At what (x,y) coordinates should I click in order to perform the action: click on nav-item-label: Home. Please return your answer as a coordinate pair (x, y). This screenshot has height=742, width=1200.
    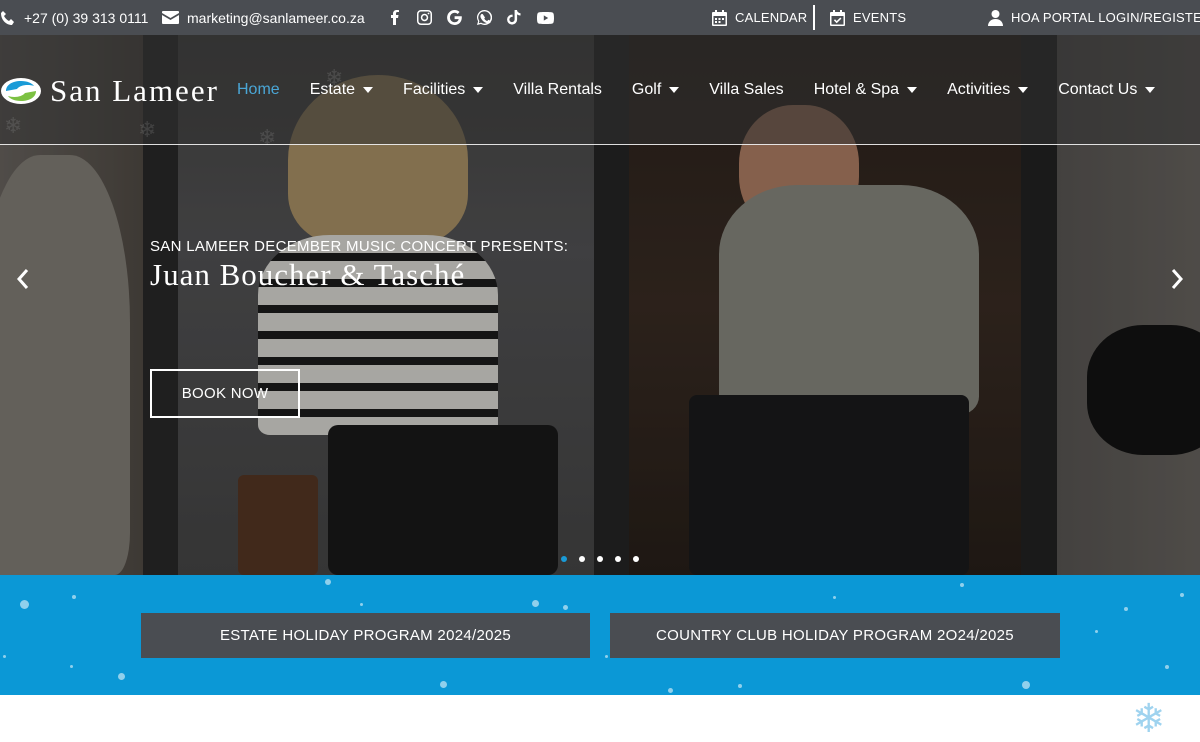
    Looking at the image, I should click on (258, 89).